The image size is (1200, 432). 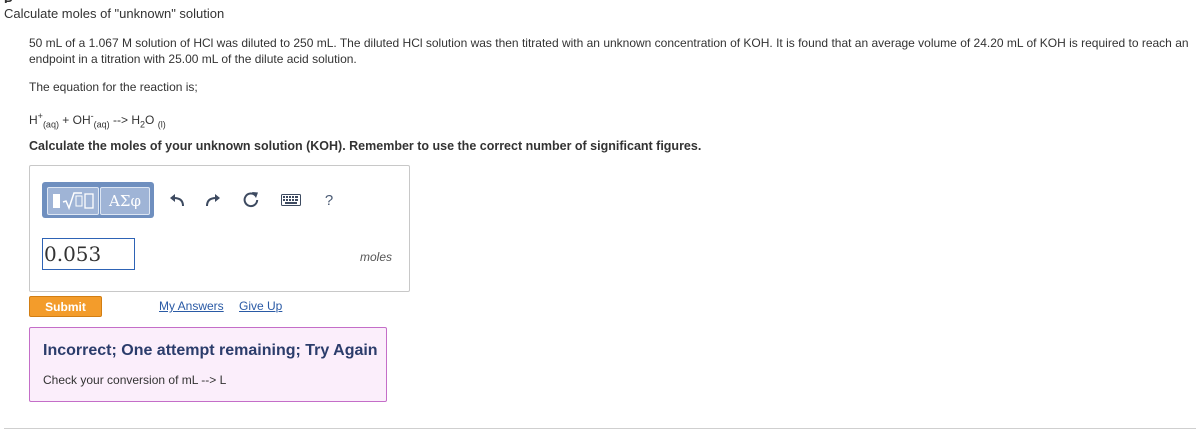 I want to click on equation-intro: The equation for the reaction is;, so click(x=113, y=87).